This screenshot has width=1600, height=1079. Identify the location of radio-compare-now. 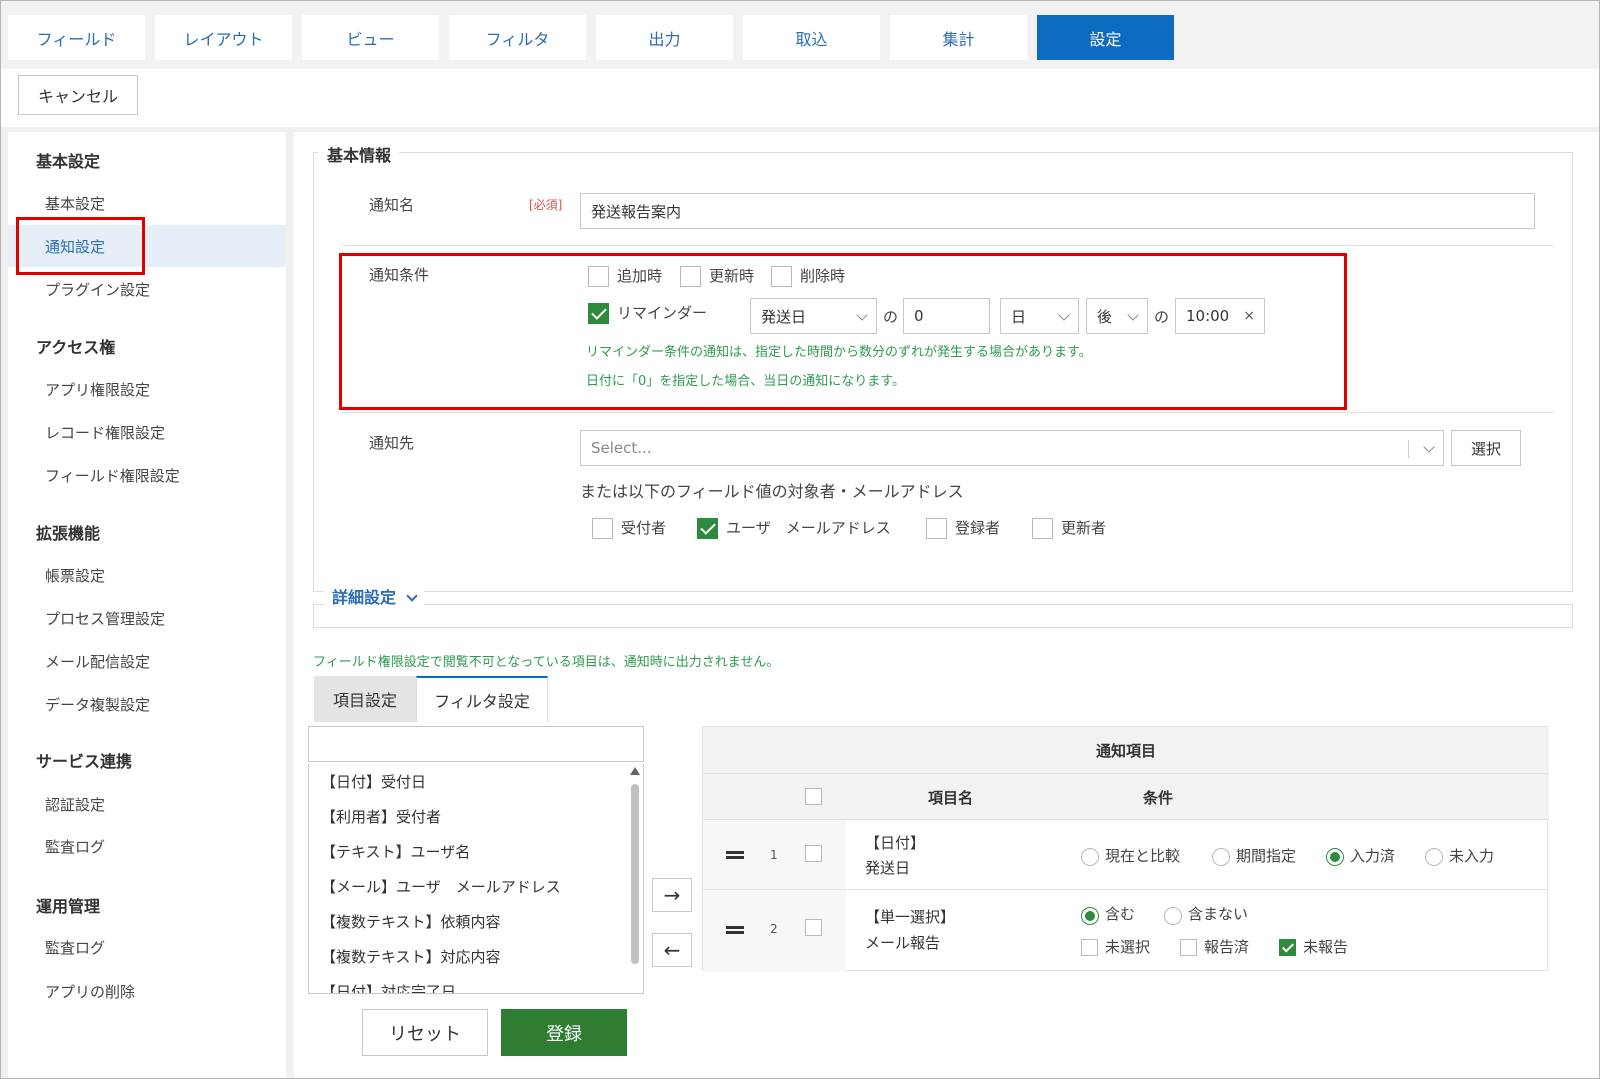
(1090, 857).